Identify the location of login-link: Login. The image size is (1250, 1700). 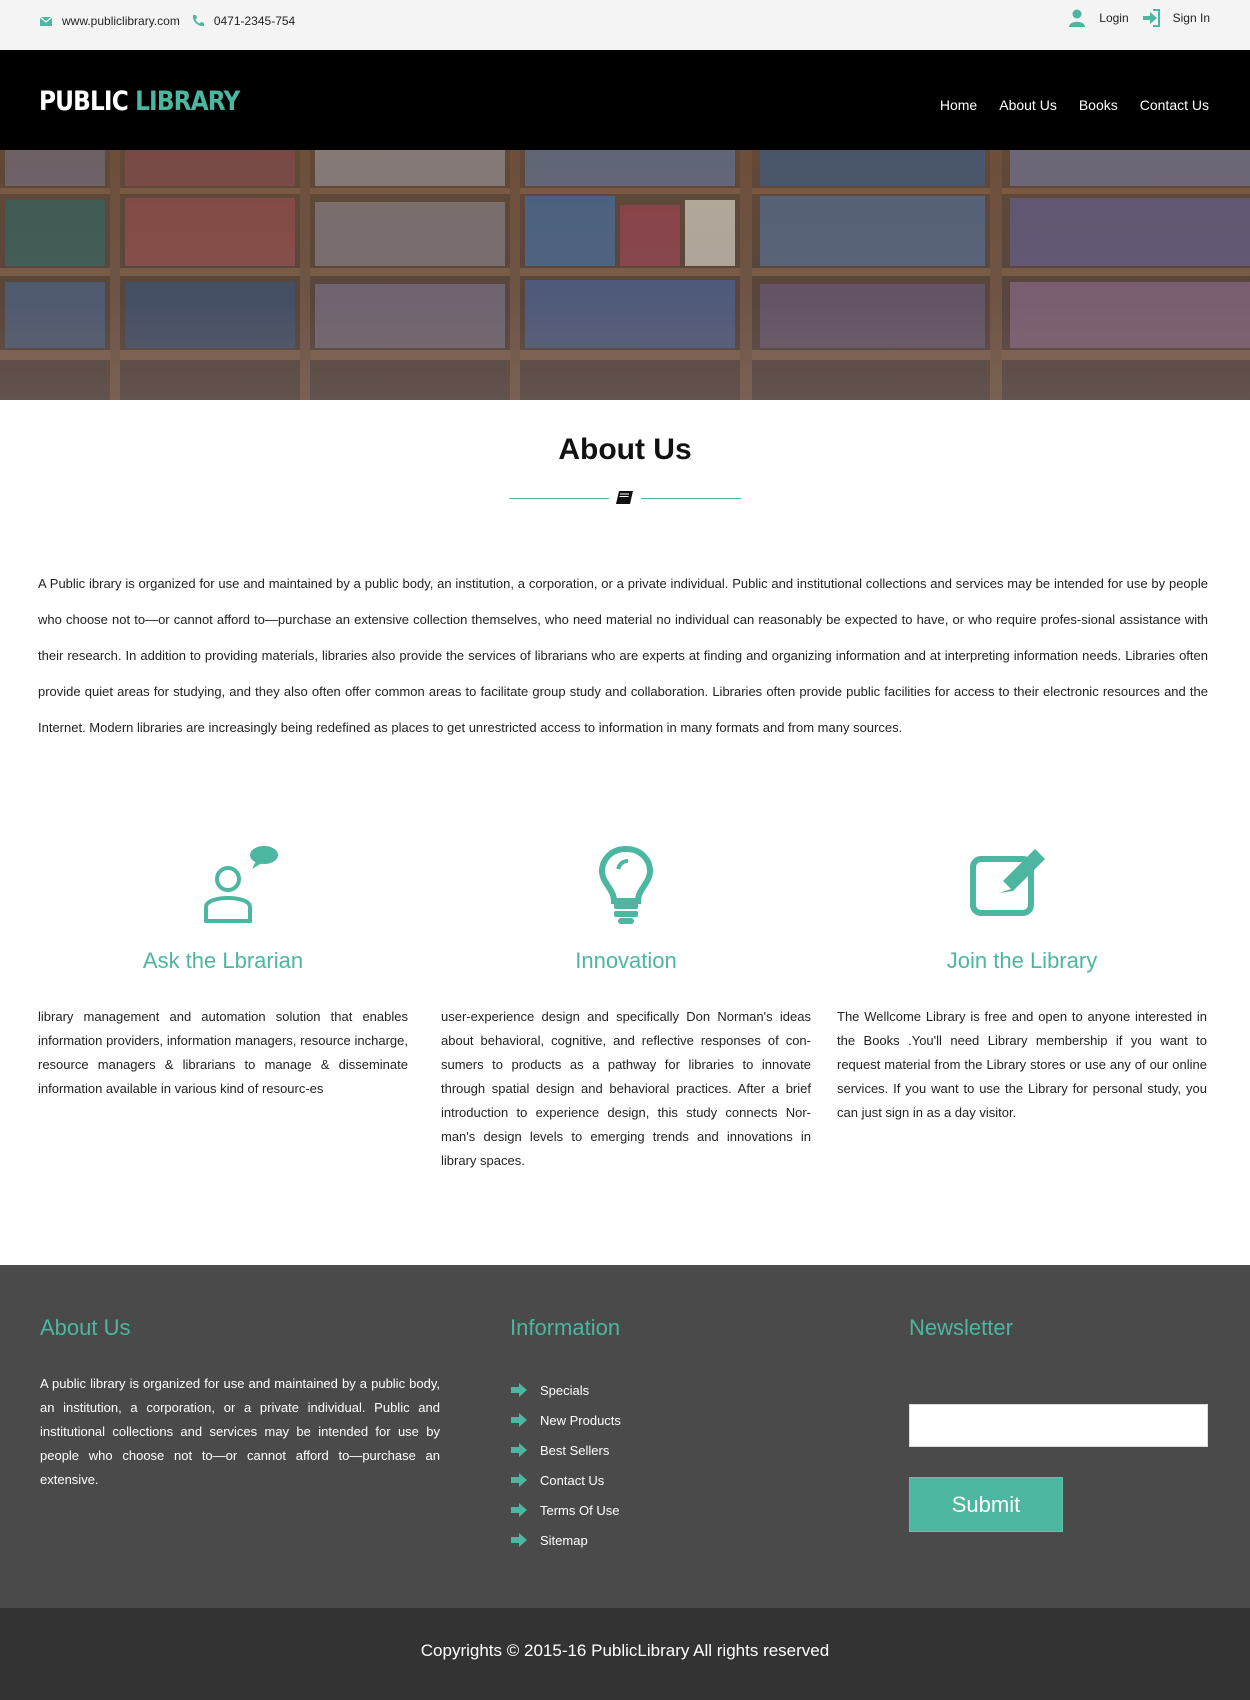
(1098, 18).